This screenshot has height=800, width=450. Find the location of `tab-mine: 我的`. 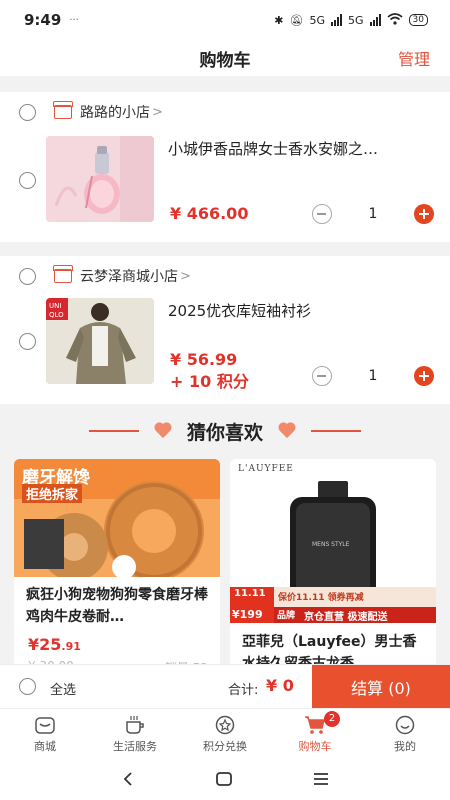

tab-mine: 我的 is located at coordinates (405, 733).